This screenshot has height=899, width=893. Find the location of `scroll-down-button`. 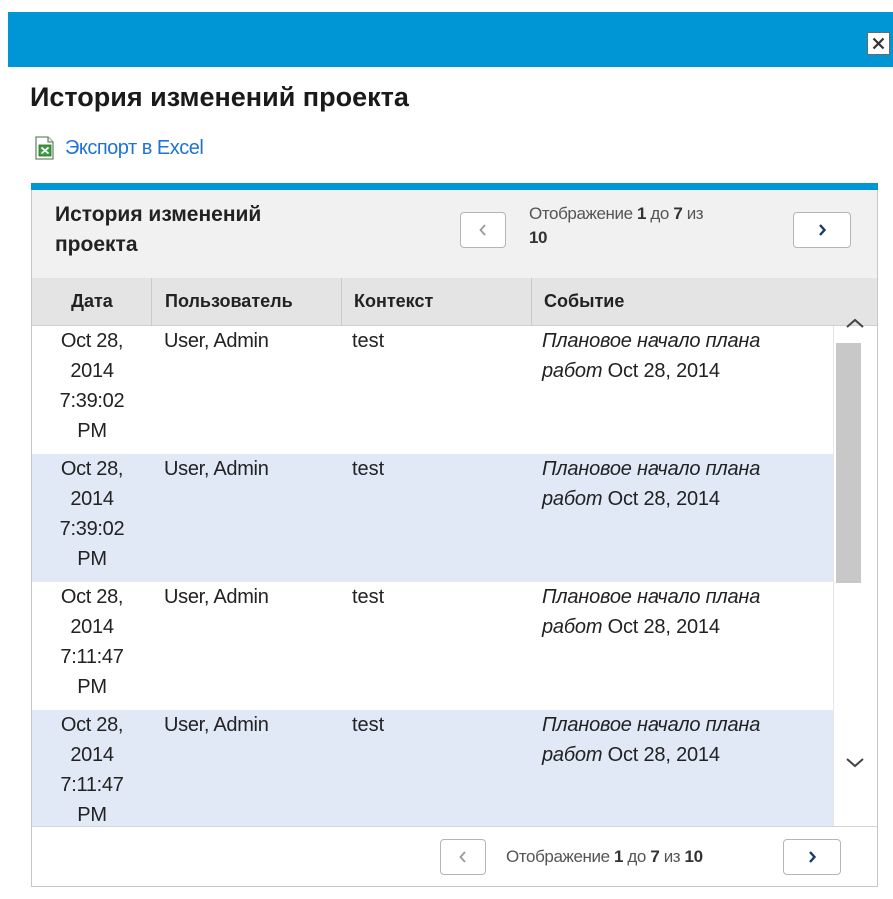

scroll-down-button is located at coordinates (855, 763).